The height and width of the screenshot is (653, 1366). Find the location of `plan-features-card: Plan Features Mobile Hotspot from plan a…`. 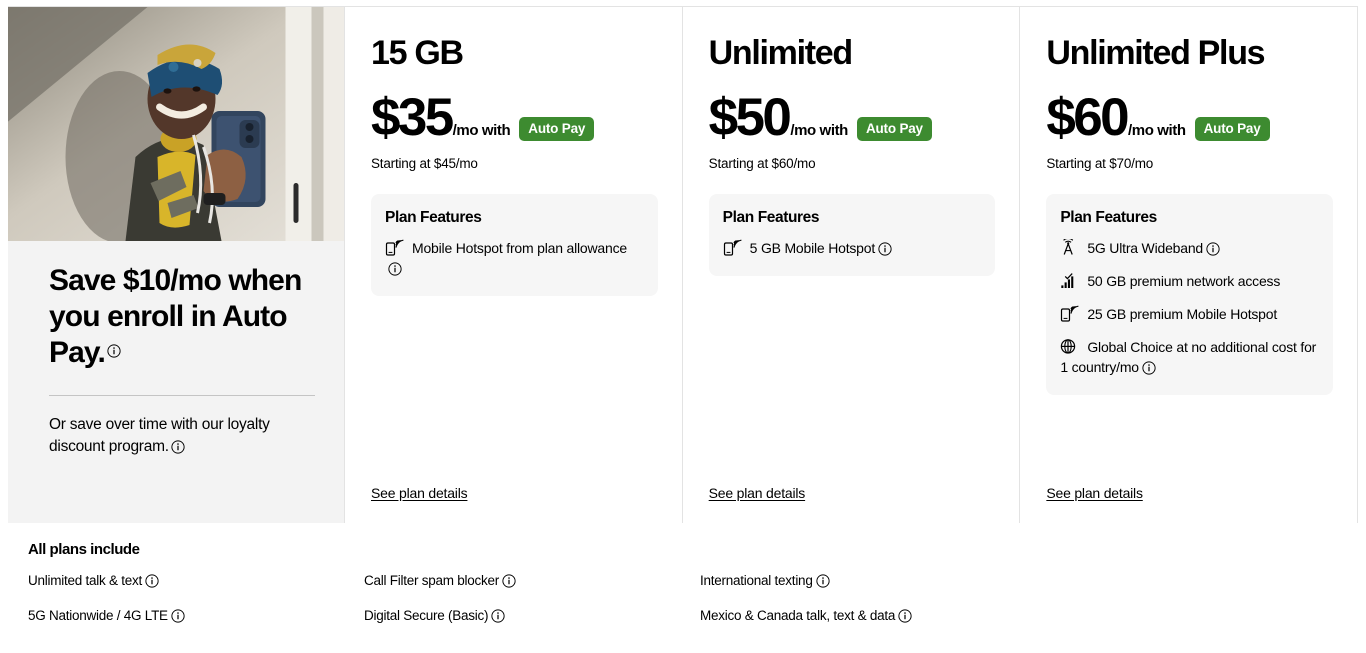

plan-features-card: Plan Features Mobile Hotspot from plan a… is located at coordinates (514, 245).